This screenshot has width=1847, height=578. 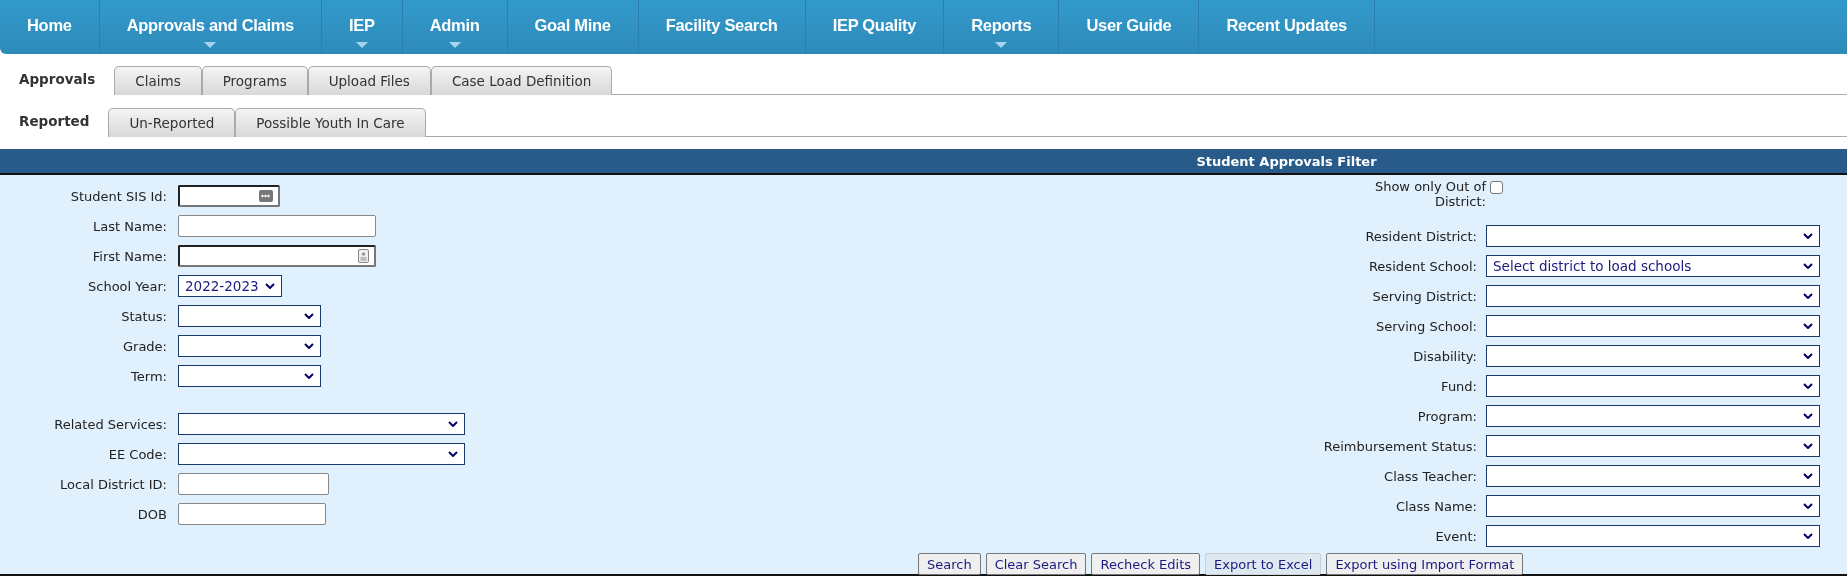 I want to click on field-label: Term:, so click(x=149, y=376).